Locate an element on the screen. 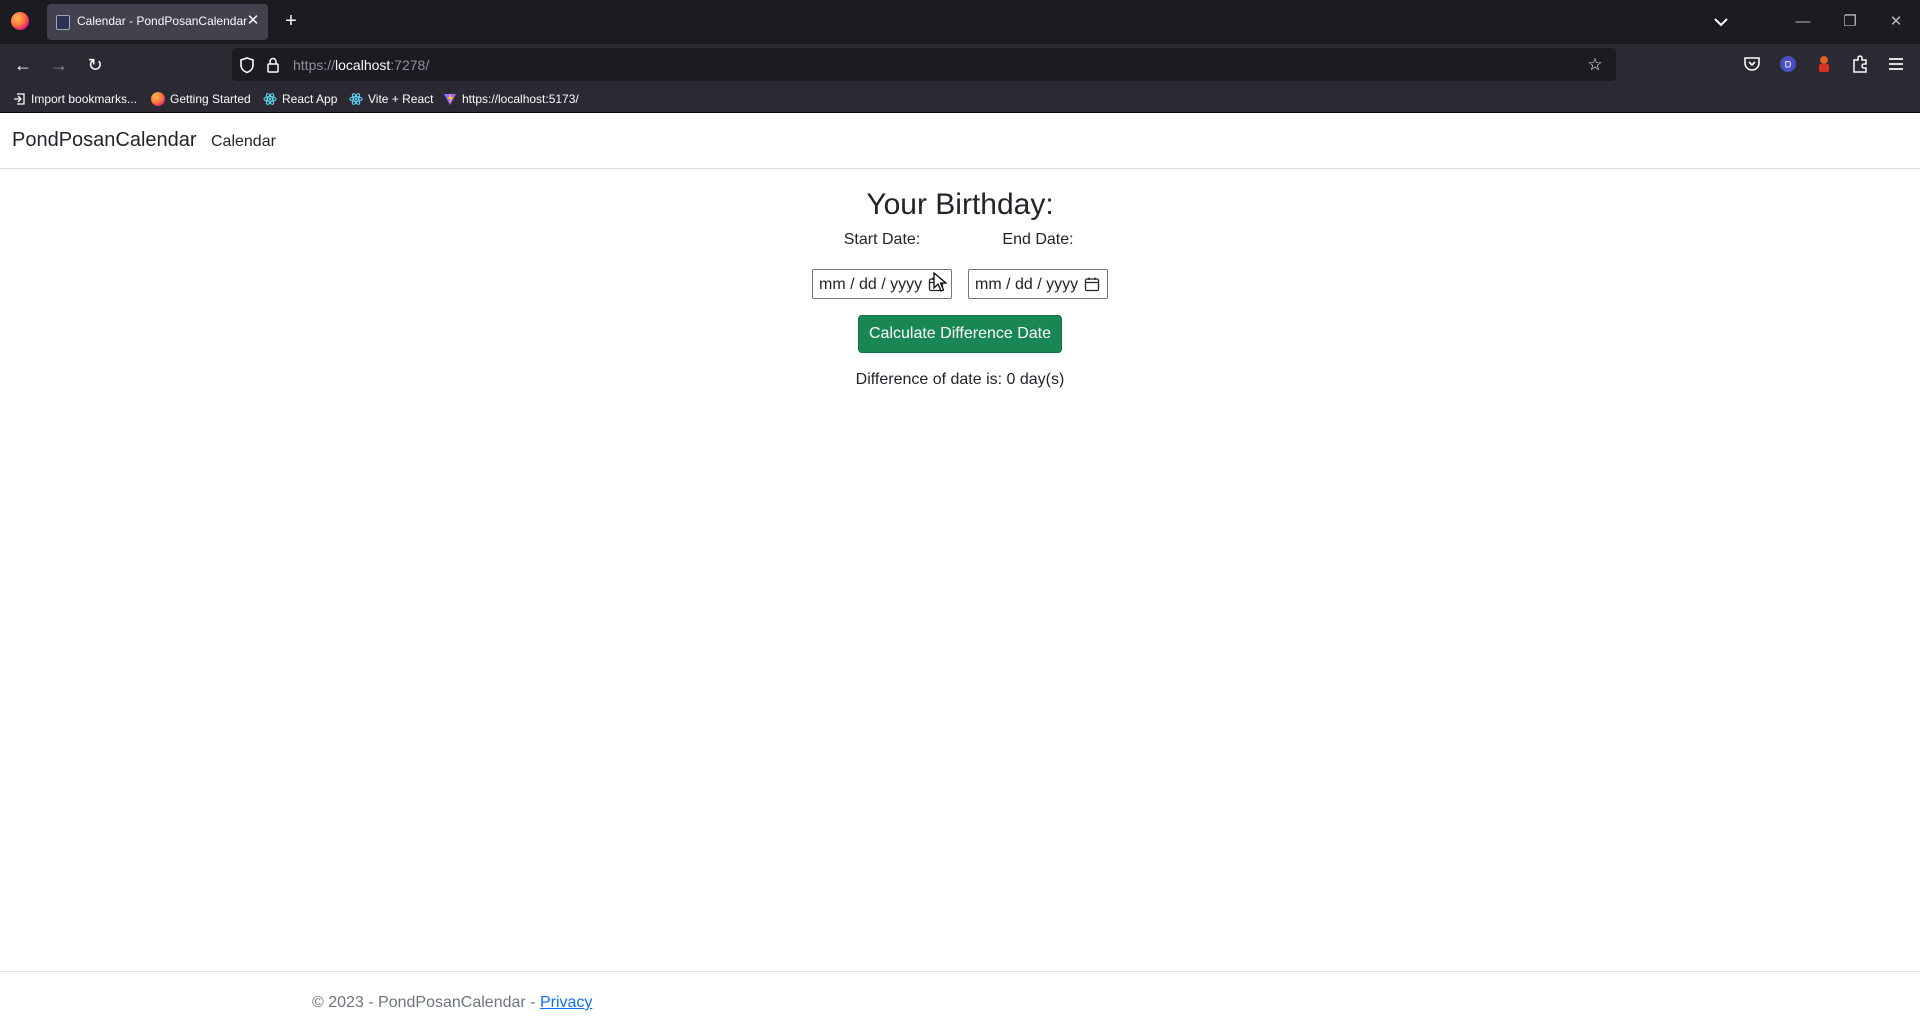 This screenshot has height=1032, width=1920. minimize-icon: — is located at coordinates (1803, 22).